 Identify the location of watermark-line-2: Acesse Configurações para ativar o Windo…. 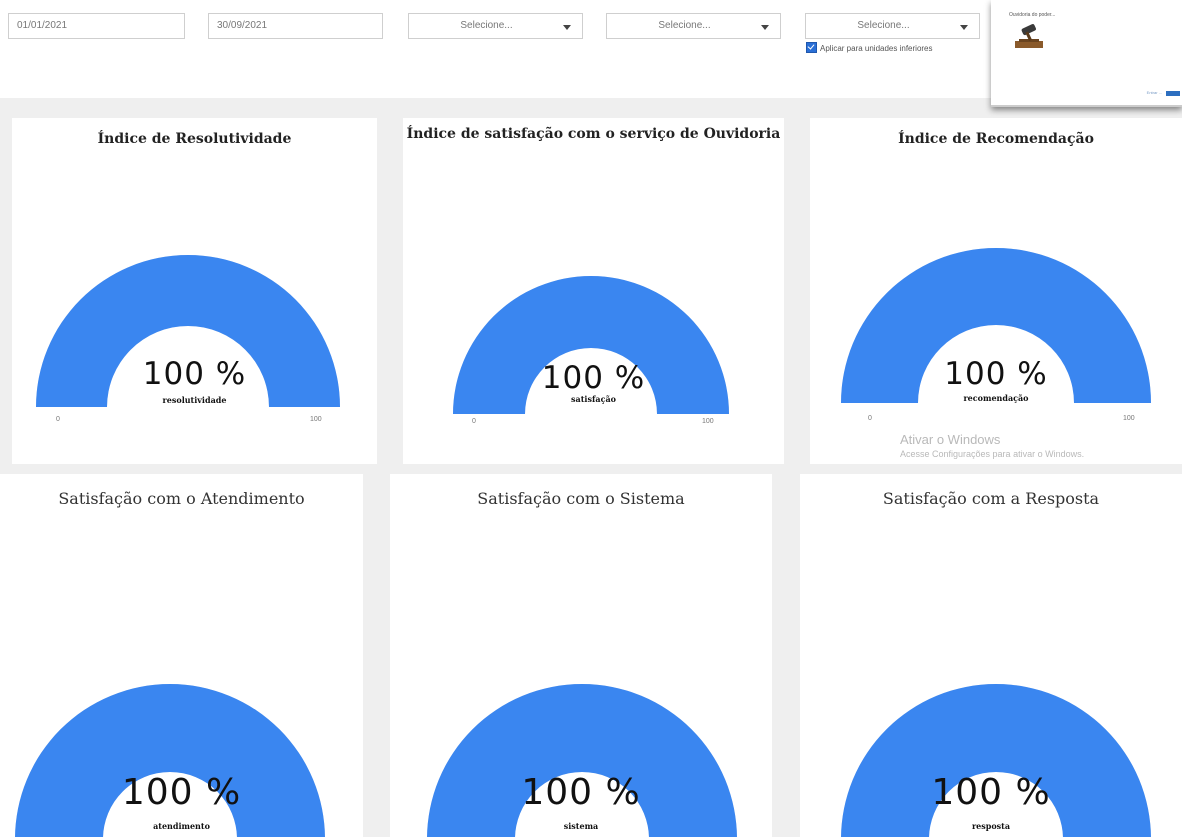
(992, 454).